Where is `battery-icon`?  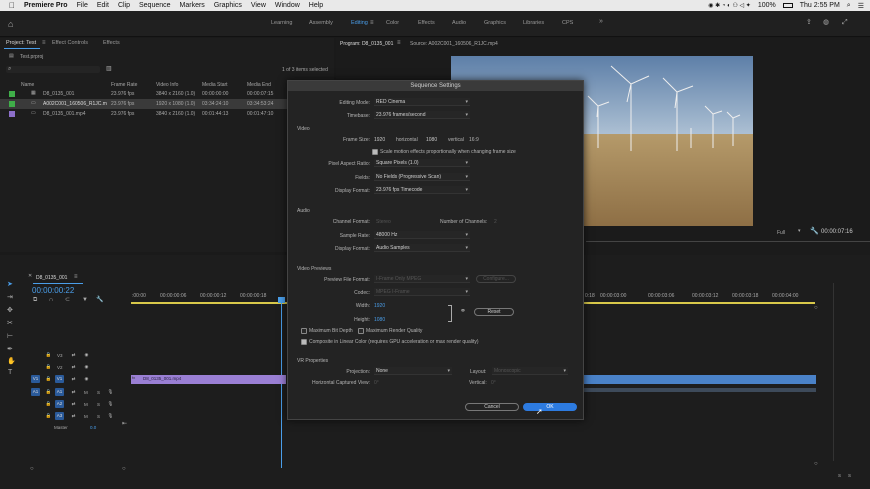
battery-icon is located at coordinates (787, 5).